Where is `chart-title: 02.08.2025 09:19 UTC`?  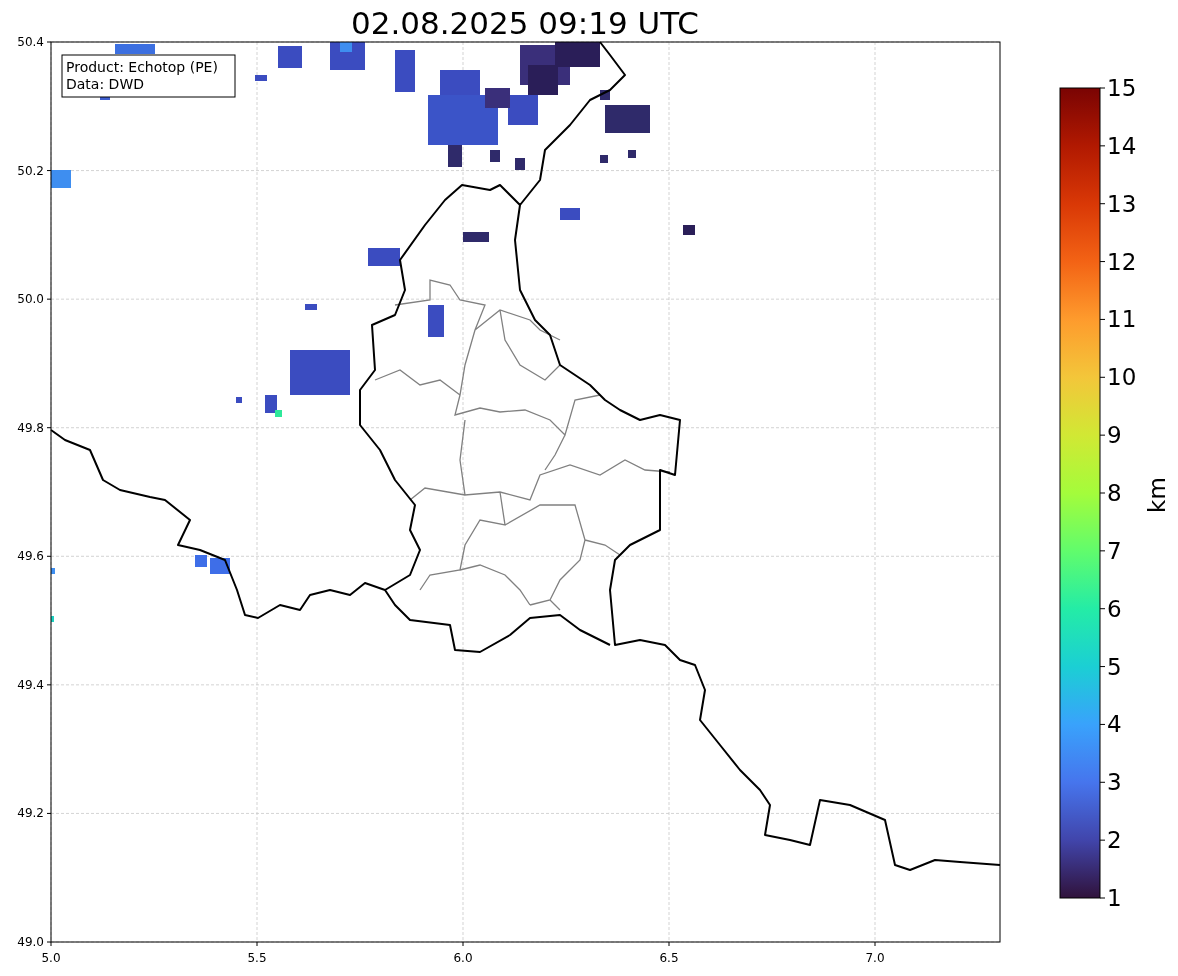
chart-title: 02.08.2025 09:19 UTC is located at coordinates (525, 23).